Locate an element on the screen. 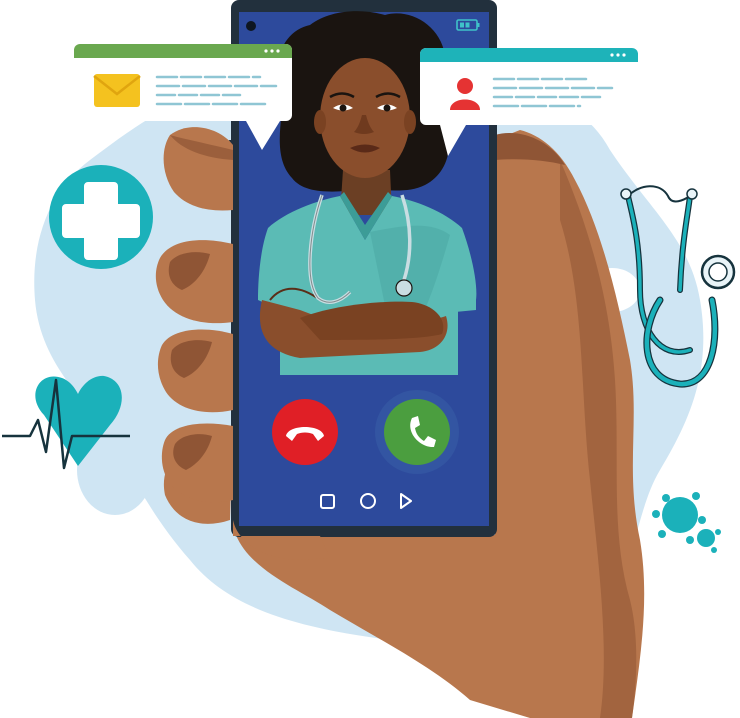 The width and height of the screenshot is (740, 718). front-camera-icon is located at coordinates (251, 26).